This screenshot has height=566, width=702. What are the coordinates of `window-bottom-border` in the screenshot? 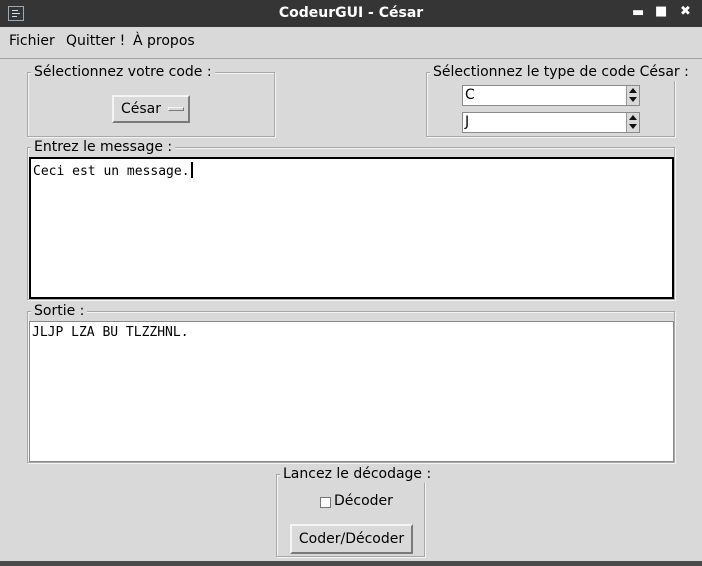 It's located at (351, 563).